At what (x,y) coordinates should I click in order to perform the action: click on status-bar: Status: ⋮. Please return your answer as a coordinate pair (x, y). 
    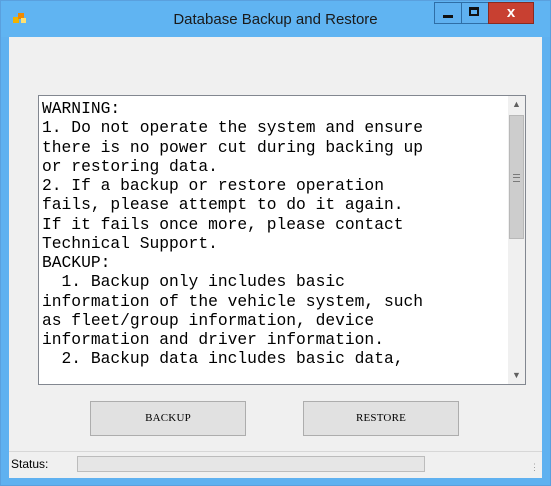
    Looking at the image, I should click on (275, 464).